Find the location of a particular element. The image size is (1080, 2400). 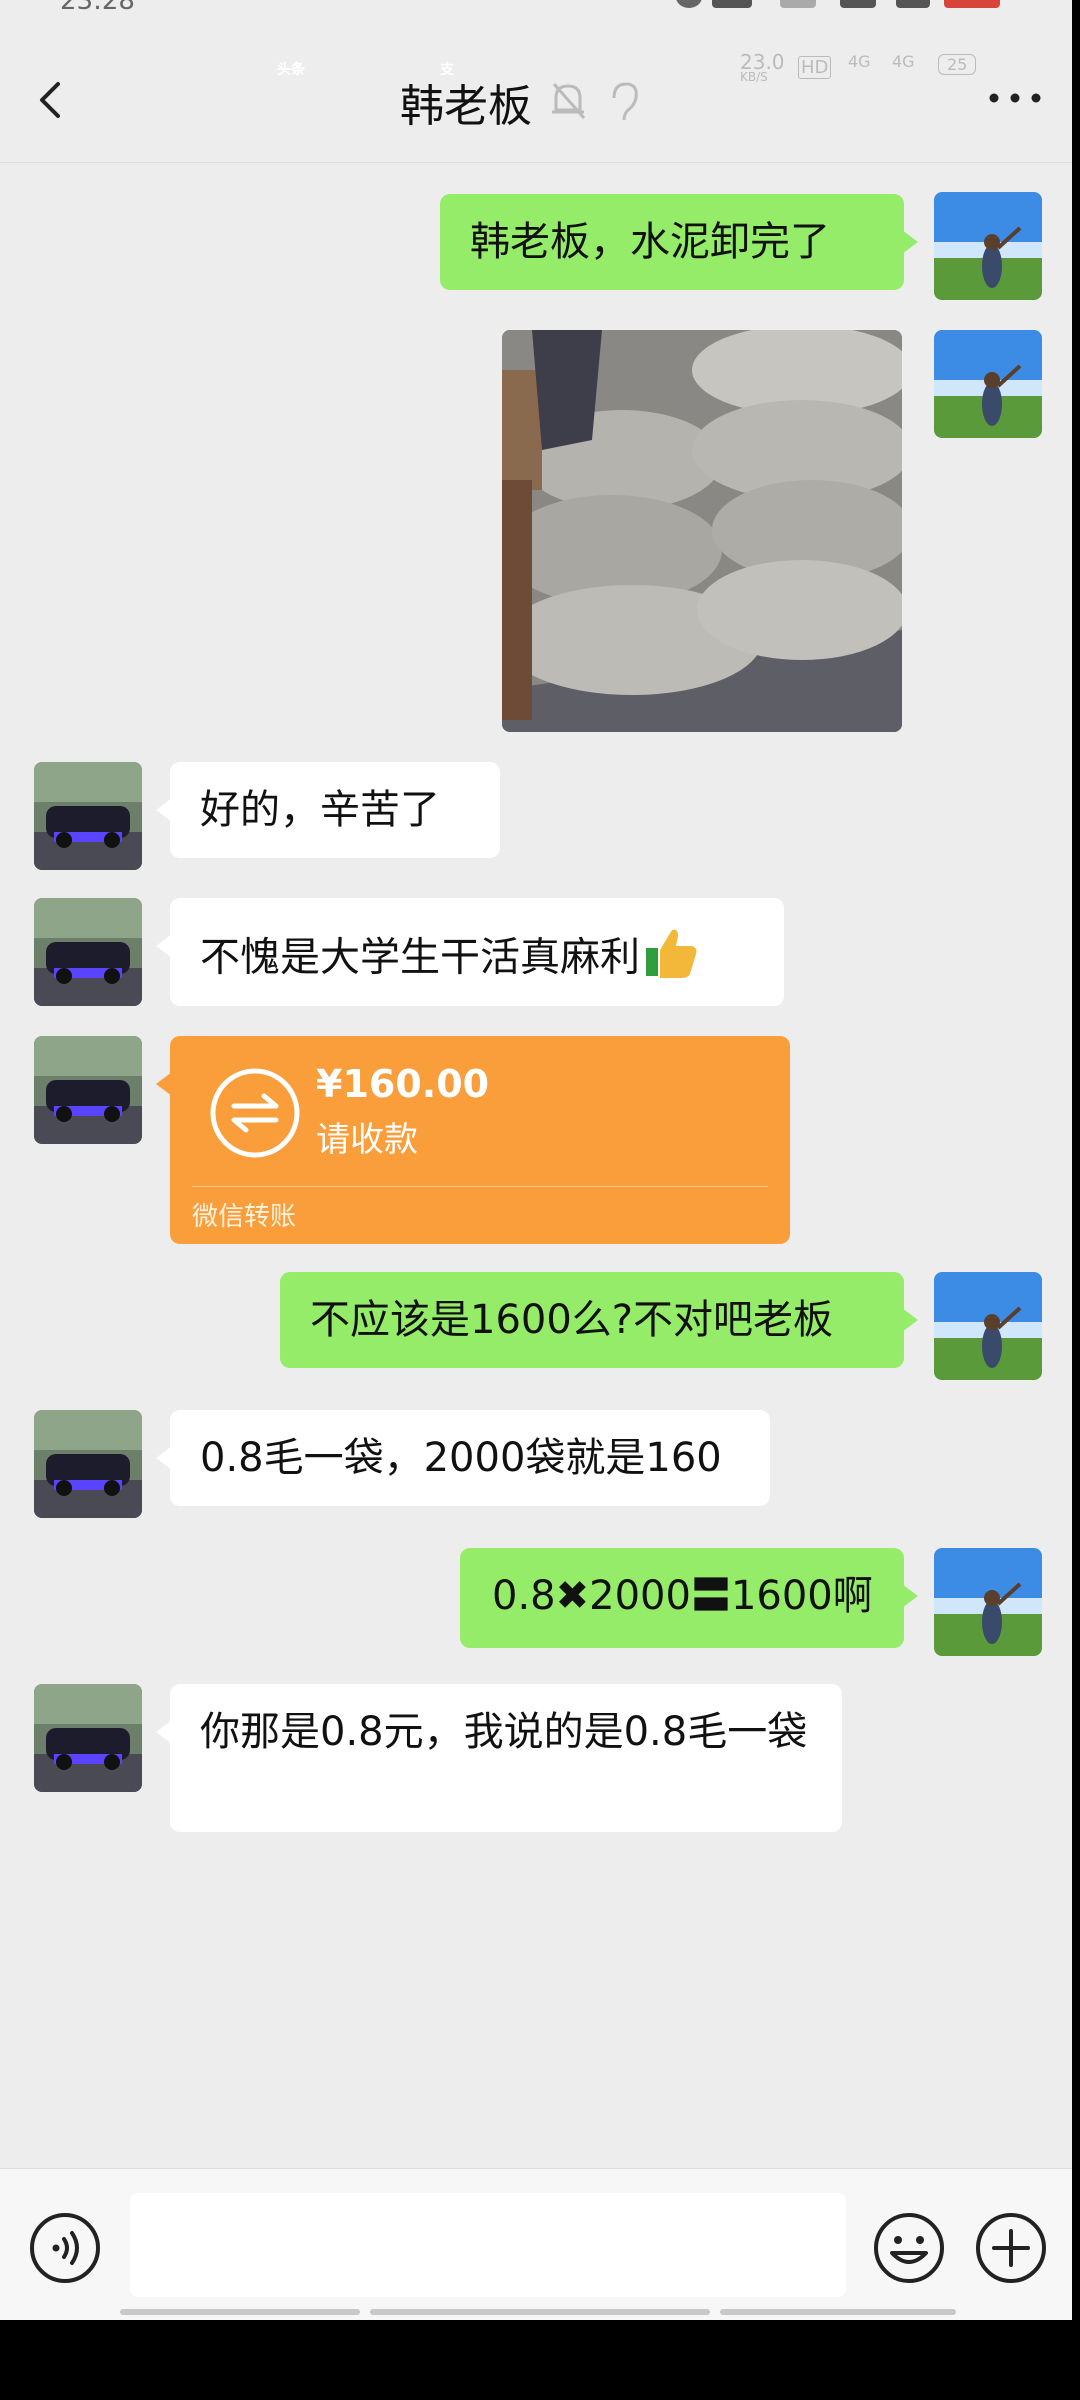

message-bubble-boss: 0.8毛一袋，2000袋就是160 is located at coordinates (463, 1458).